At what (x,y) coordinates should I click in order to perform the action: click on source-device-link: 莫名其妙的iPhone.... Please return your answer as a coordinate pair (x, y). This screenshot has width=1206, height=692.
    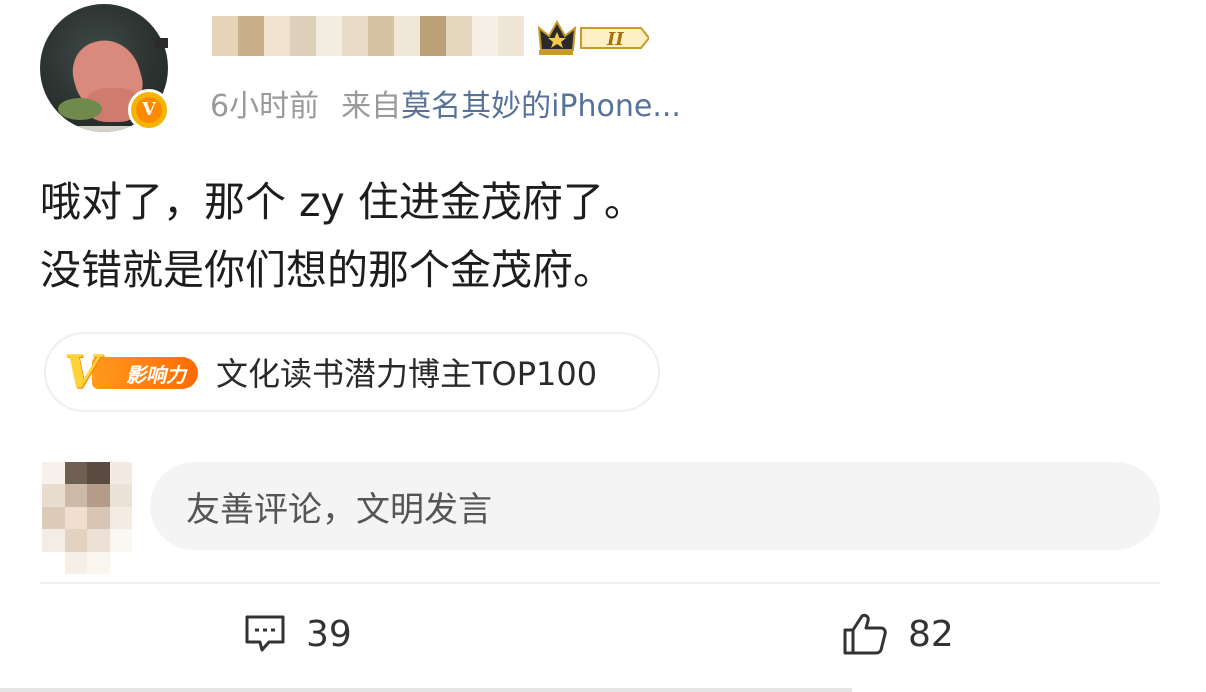
    Looking at the image, I should click on (541, 103).